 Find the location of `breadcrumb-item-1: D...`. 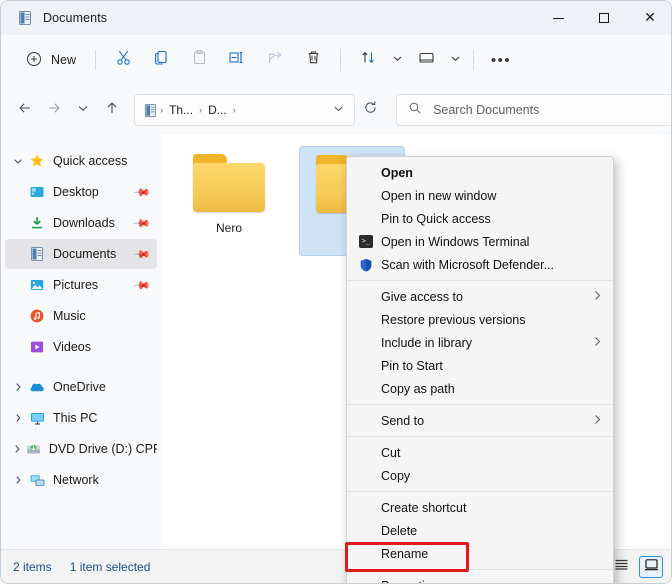

breadcrumb-item-1: D... is located at coordinates (217, 110).